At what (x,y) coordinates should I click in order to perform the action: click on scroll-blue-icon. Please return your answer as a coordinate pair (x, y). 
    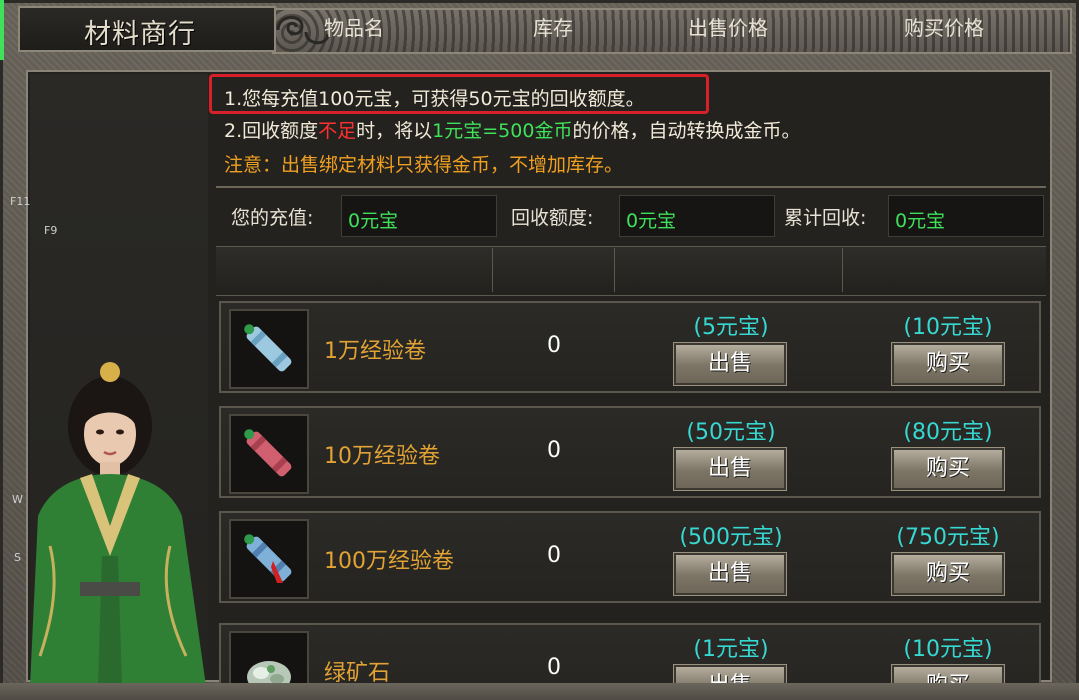
    Looking at the image, I should click on (268, 348).